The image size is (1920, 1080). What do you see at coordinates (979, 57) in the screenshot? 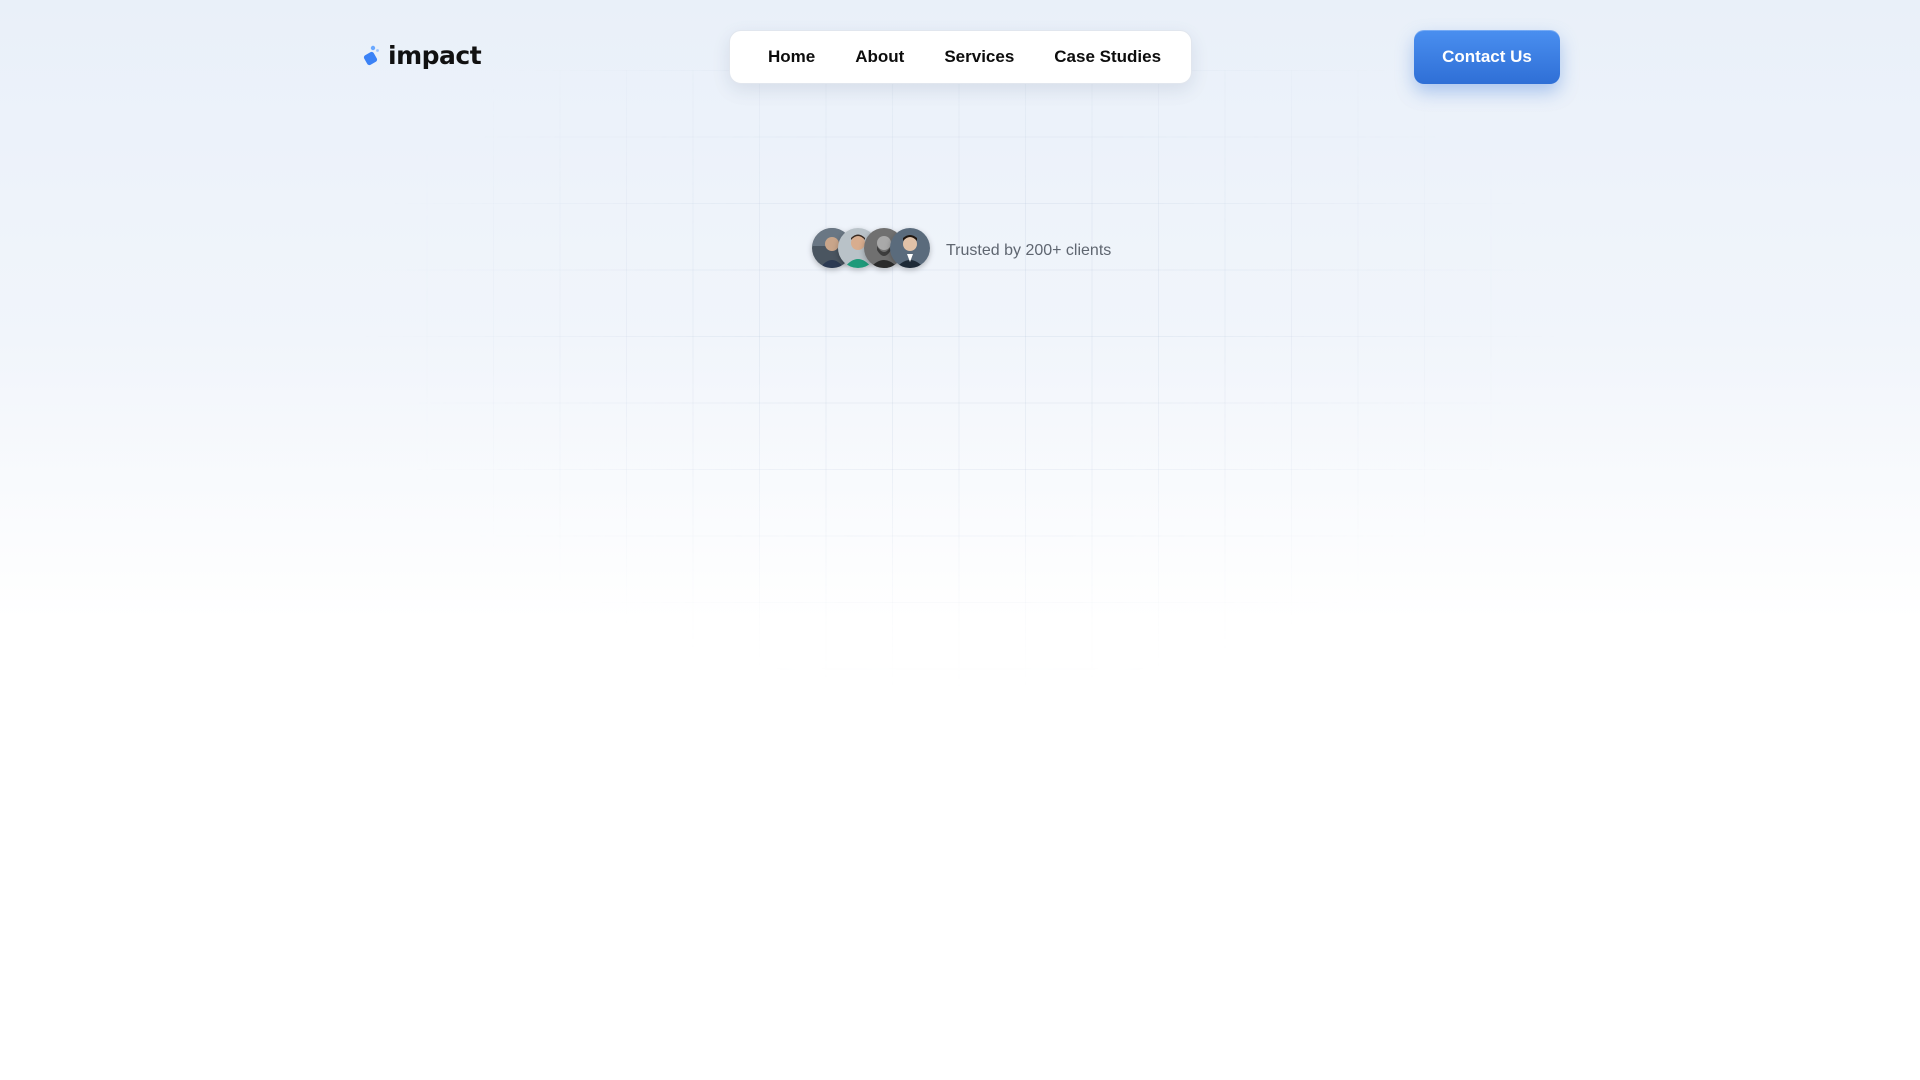
I see `nav-item-services: Services` at bounding box center [979, 57].